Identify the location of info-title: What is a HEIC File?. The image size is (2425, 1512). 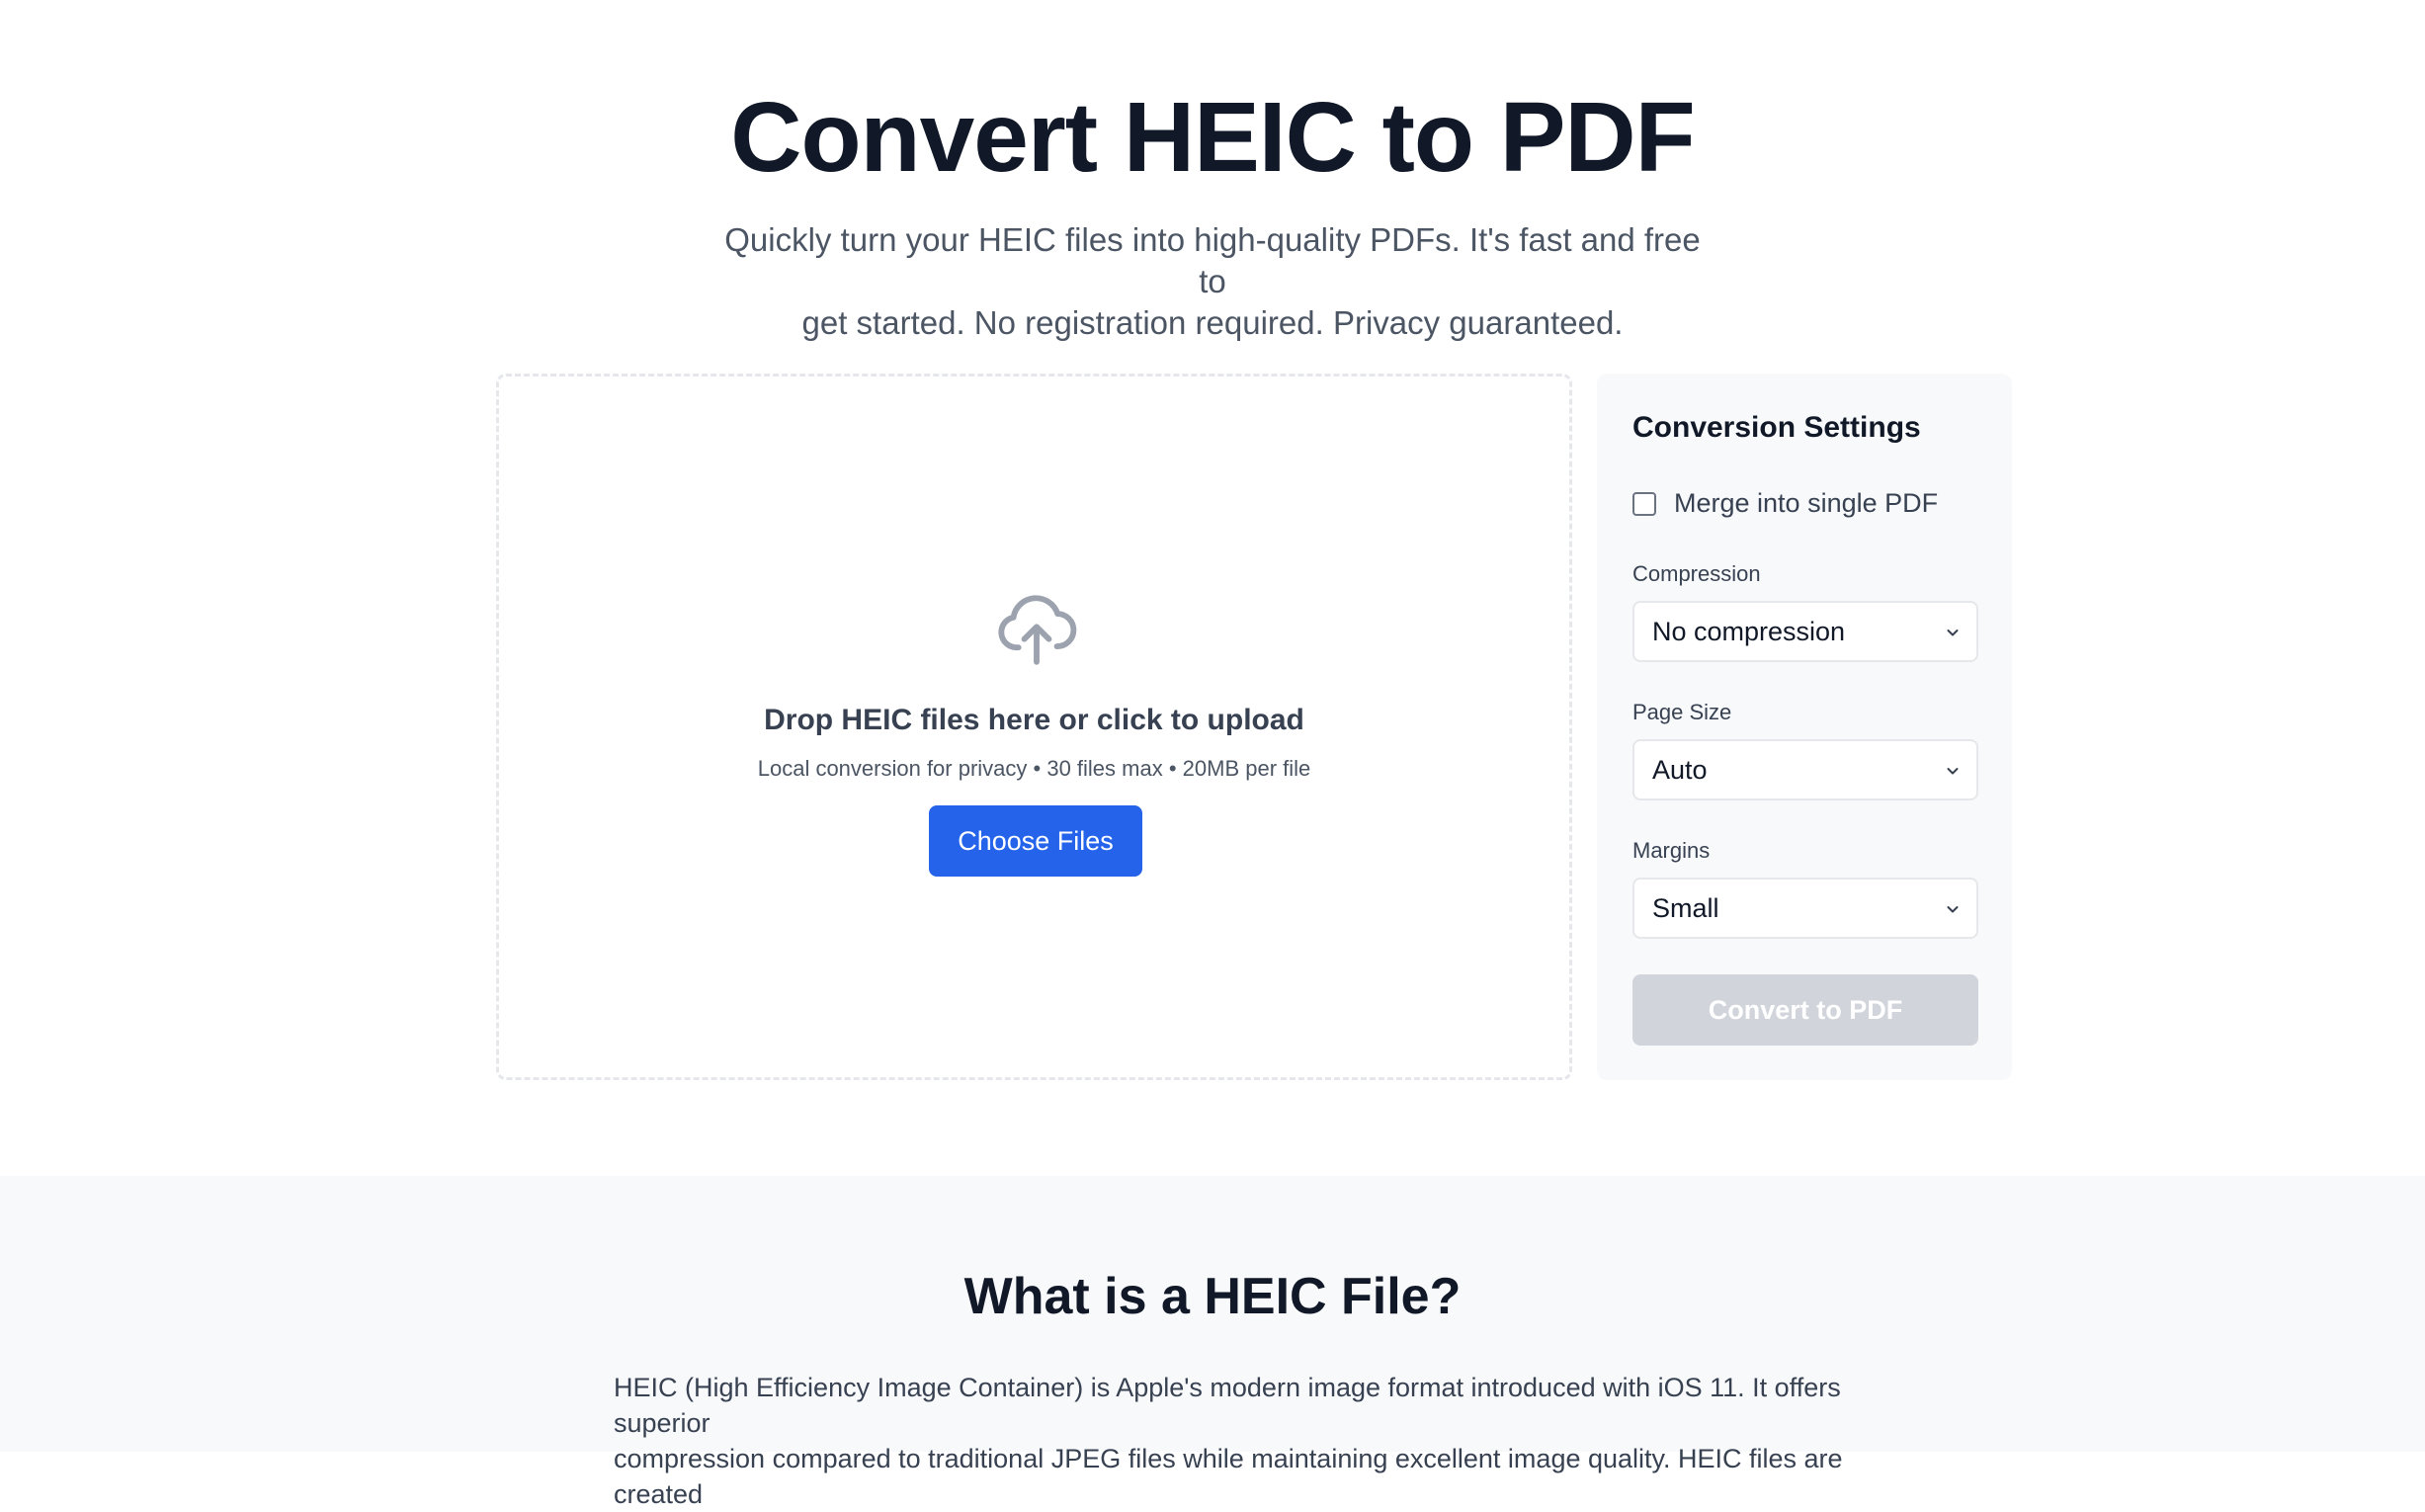
(1212, 1296).